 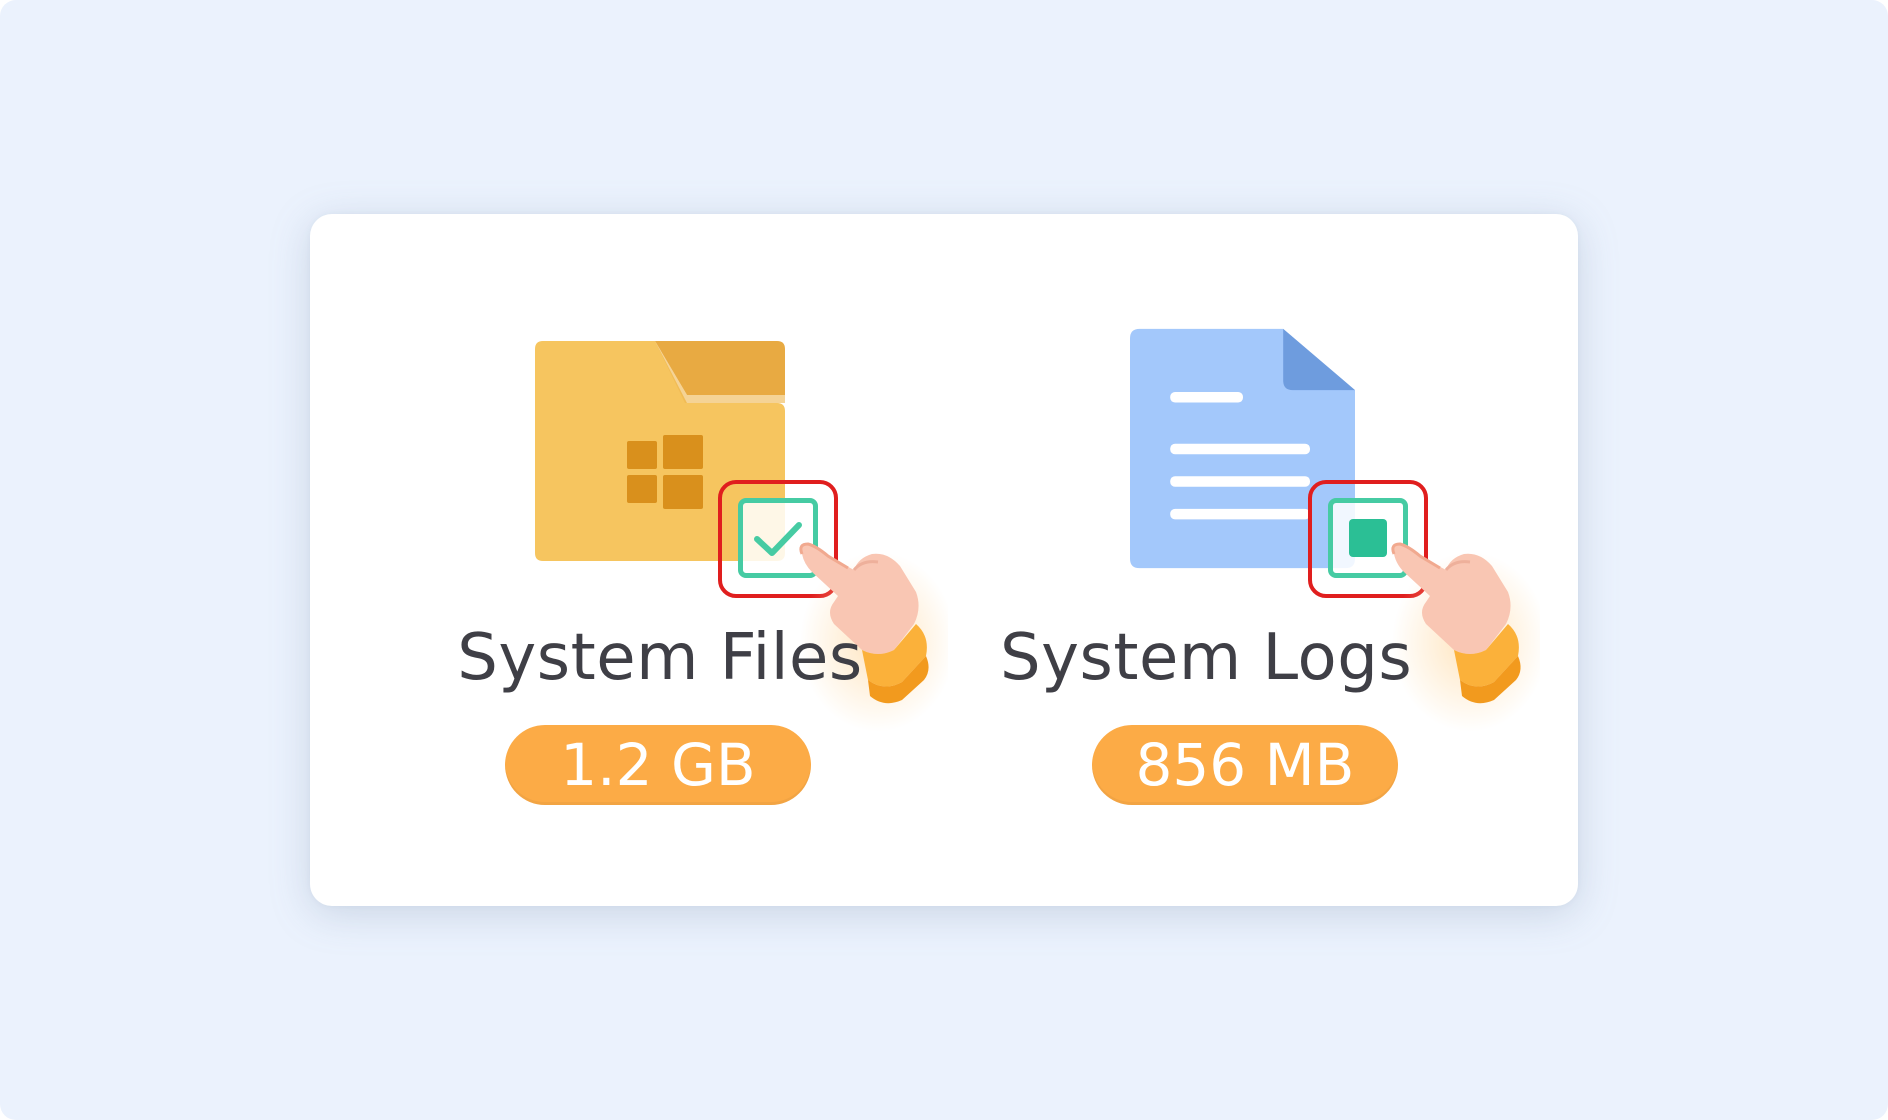 I want to click on system-logs-size-badge: 856 MB, so click(x=1245, y=765).